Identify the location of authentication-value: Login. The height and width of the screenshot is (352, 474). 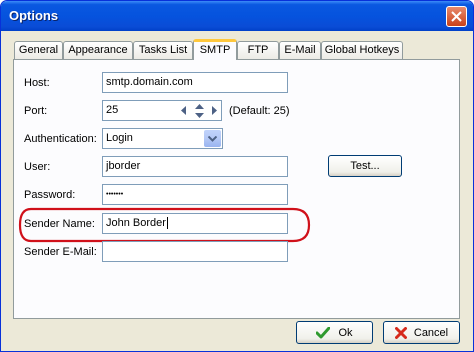
(119, 138).